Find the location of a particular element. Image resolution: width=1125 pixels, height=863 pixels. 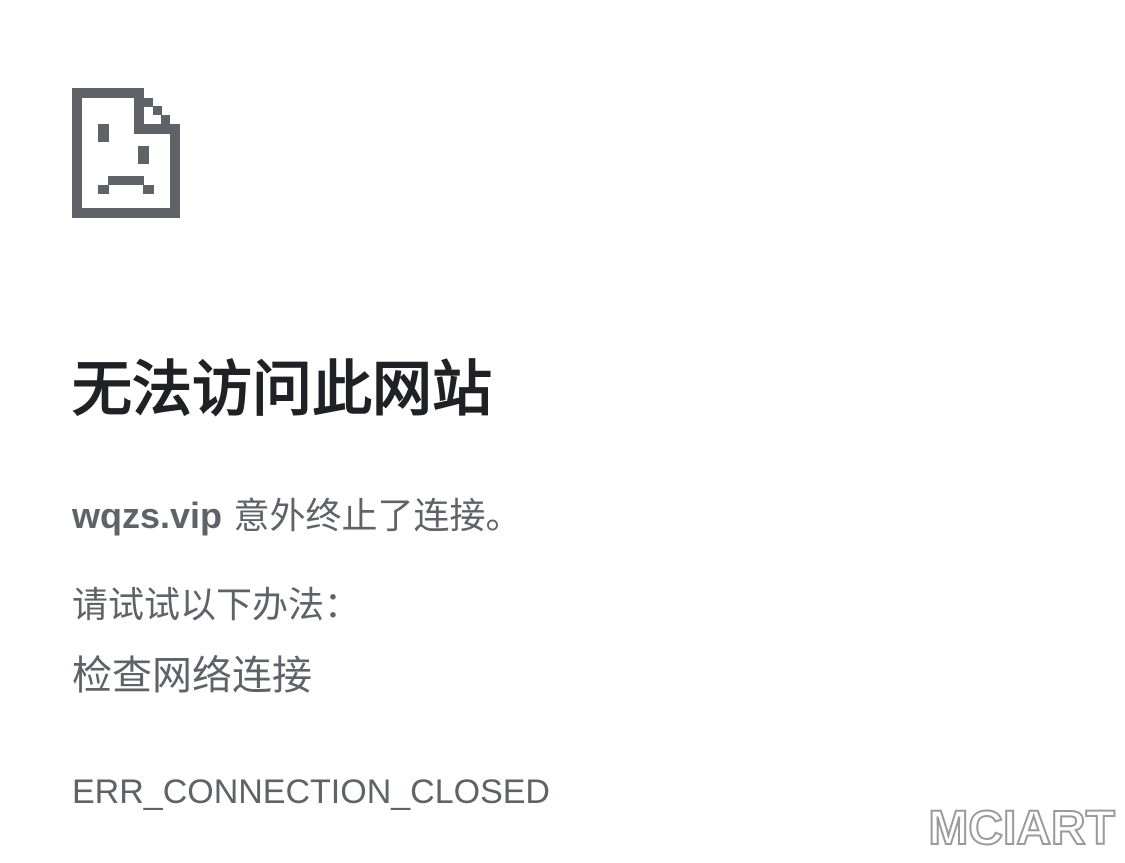

watermark: MCIART is located at coordinates (1021, 828).